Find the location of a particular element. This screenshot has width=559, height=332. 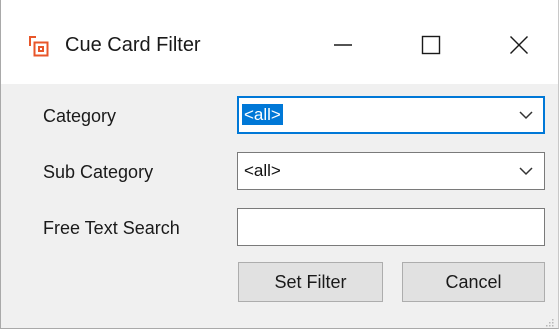

minimize-icon is located at coordinates (343, 45).